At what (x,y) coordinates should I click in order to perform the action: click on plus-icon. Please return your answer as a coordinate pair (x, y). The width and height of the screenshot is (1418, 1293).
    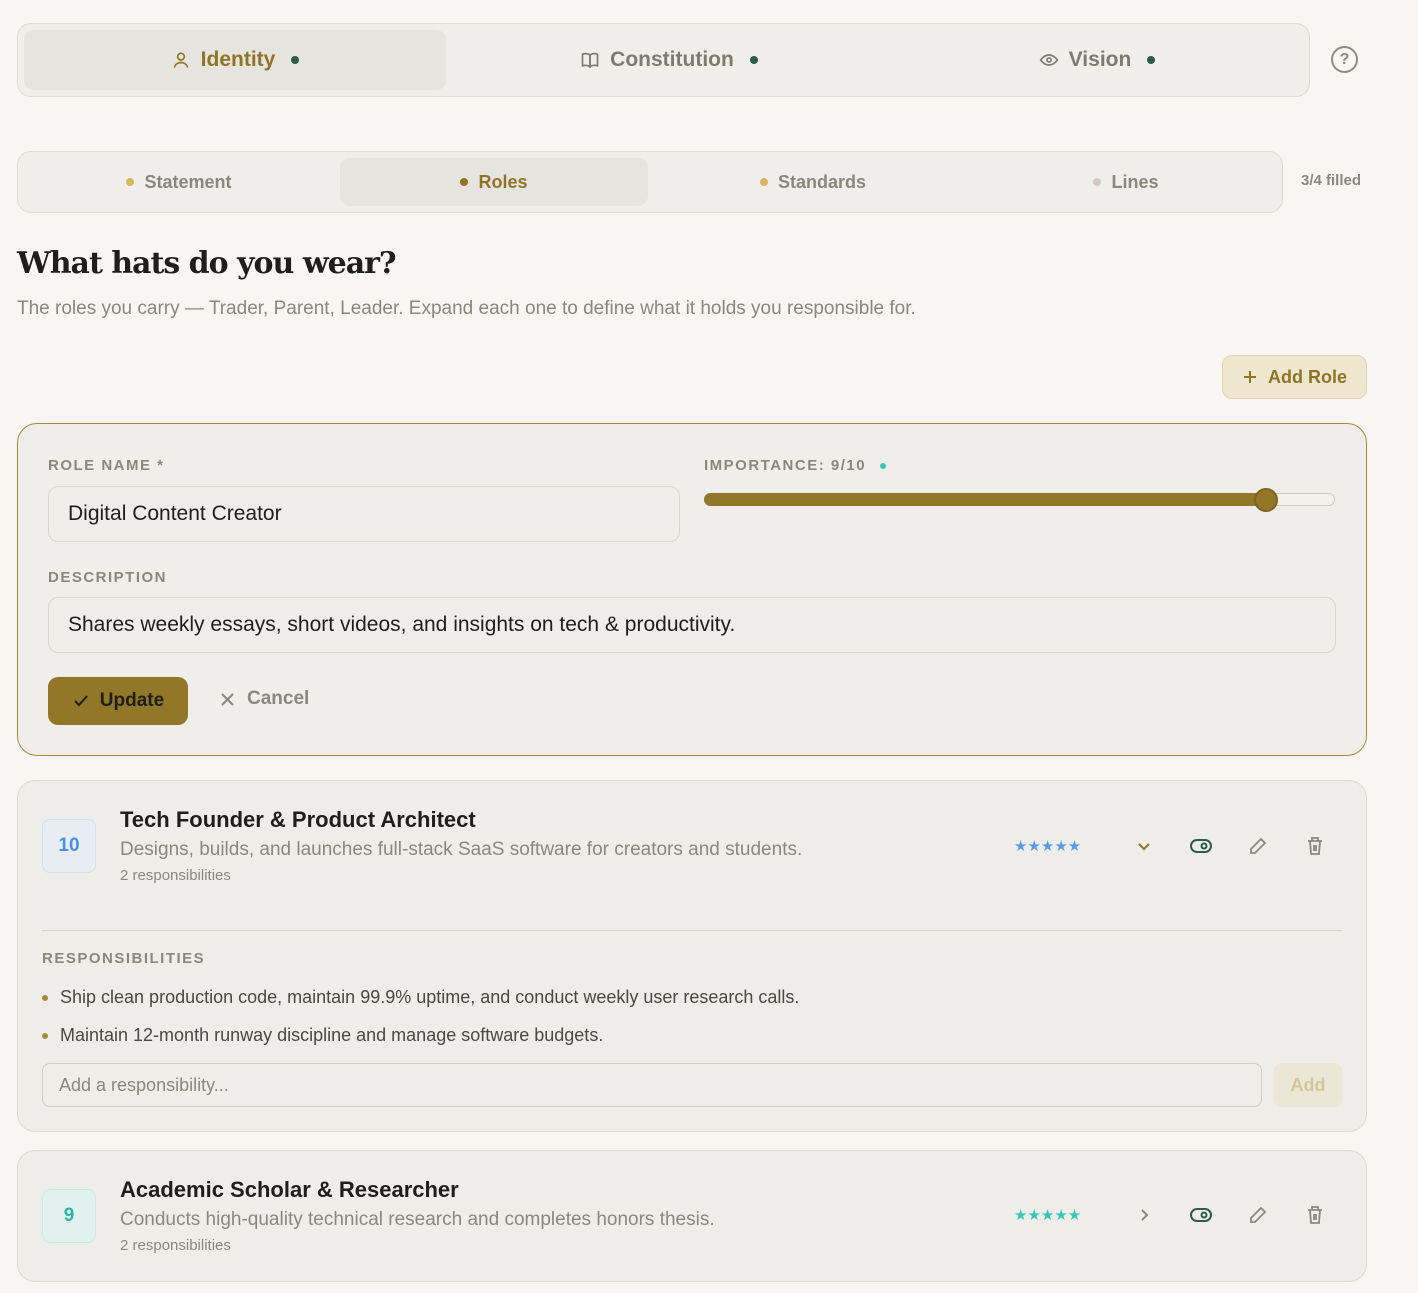
    Looking at the image, I should click on (1250, 377).